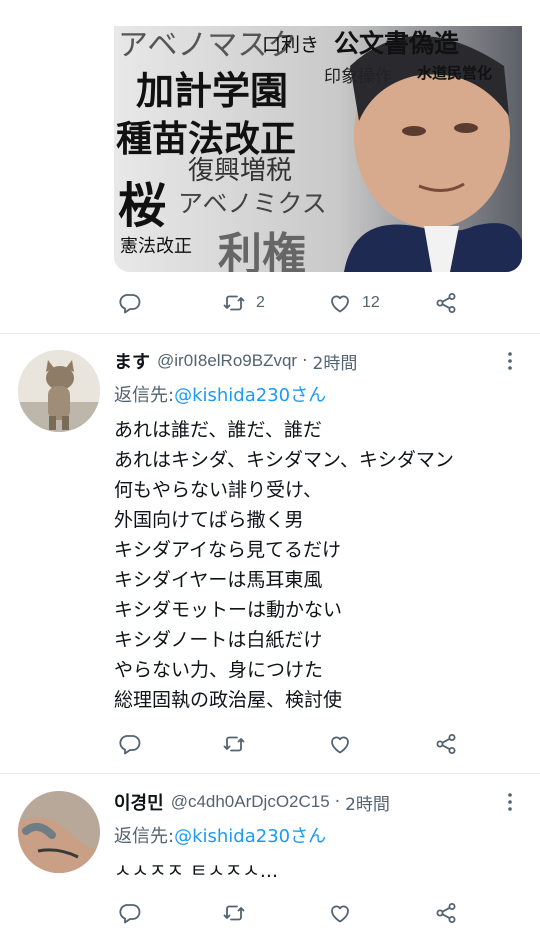 The image size is (540, 934). What do you see at coordinates (218, 580) in the screenshot?
I see `tweet-text-line: キシダイヤーは馬耳東風` at bounding box center [218, 580].